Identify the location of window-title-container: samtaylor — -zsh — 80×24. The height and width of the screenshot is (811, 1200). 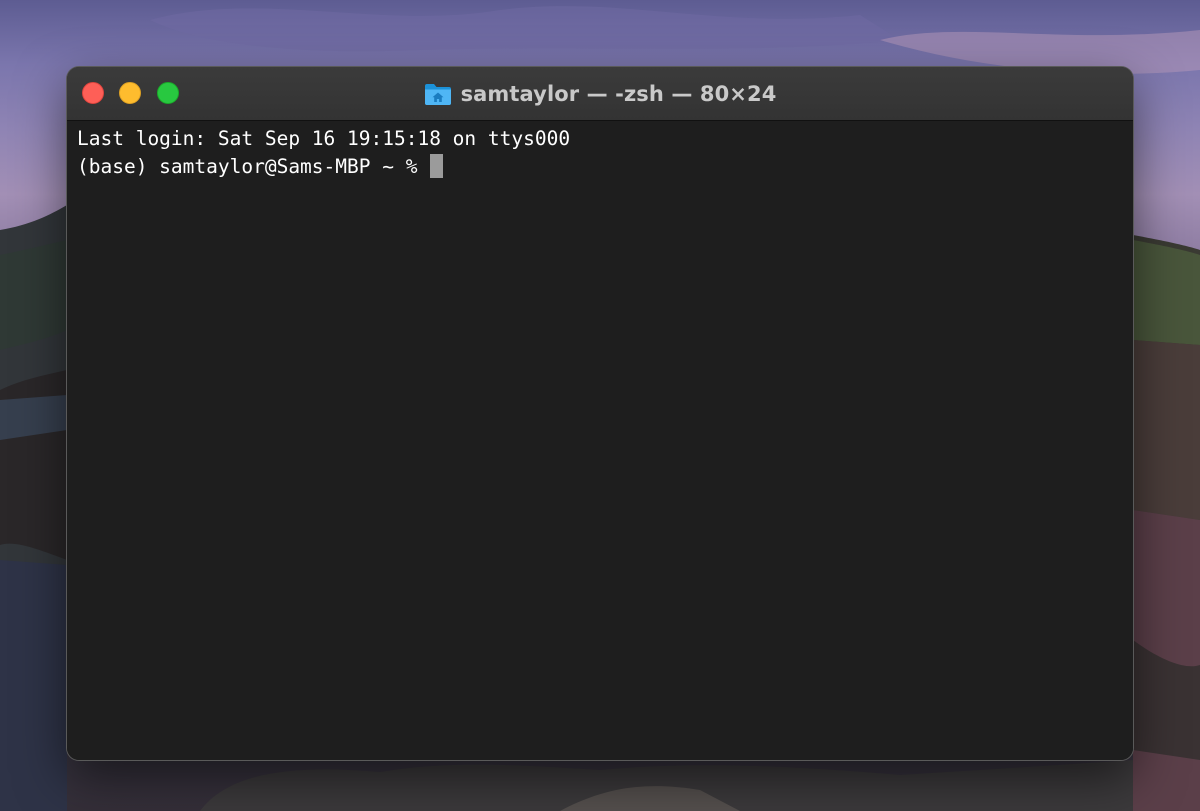
(600, 93).